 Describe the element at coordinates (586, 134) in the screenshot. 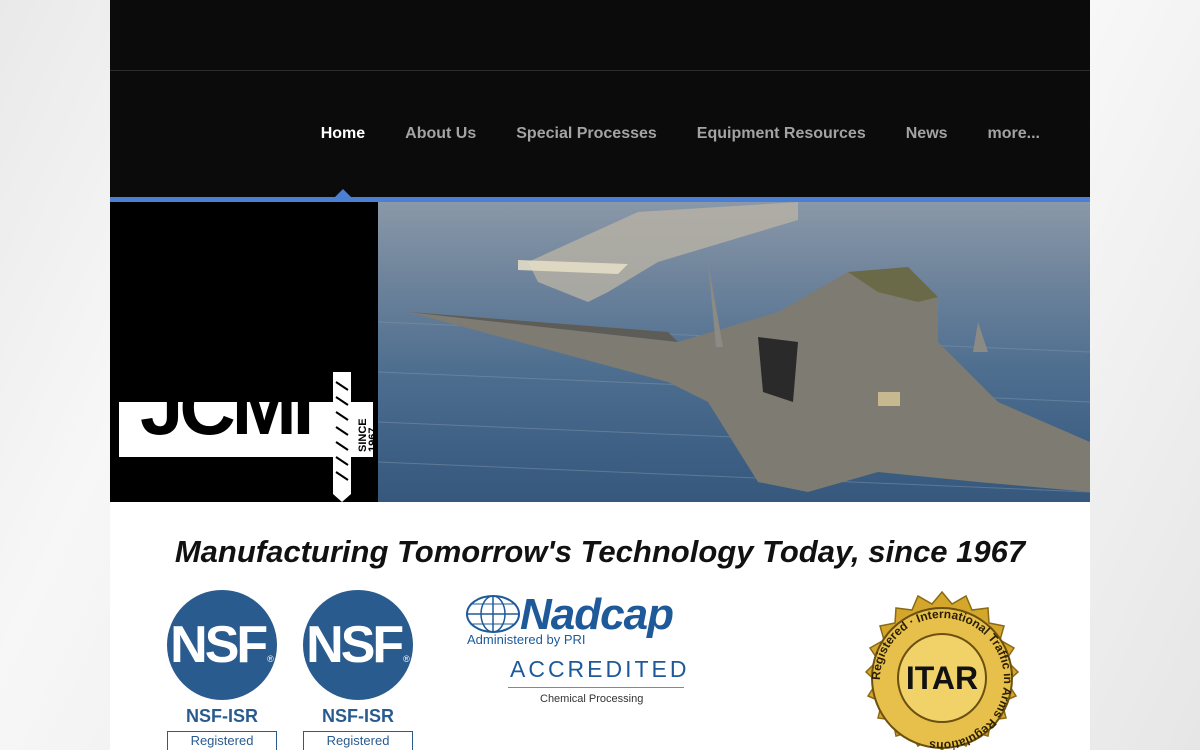

I see `nav-item-special-processes: Special Processes` at that location.